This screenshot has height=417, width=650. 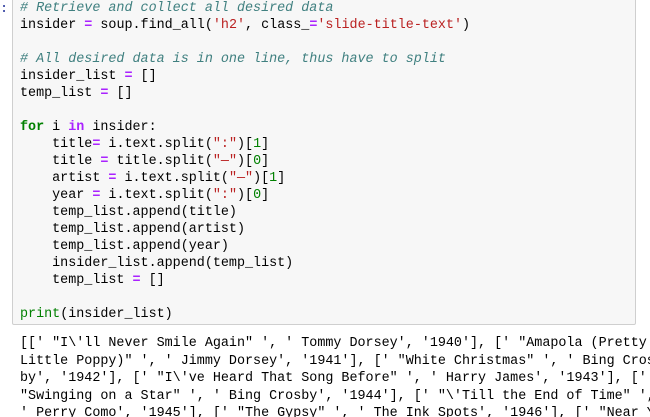 What do you see at coordinates (466, 25) in the screenshot?
I see `code-token: )` at bounding box center [466, 25].